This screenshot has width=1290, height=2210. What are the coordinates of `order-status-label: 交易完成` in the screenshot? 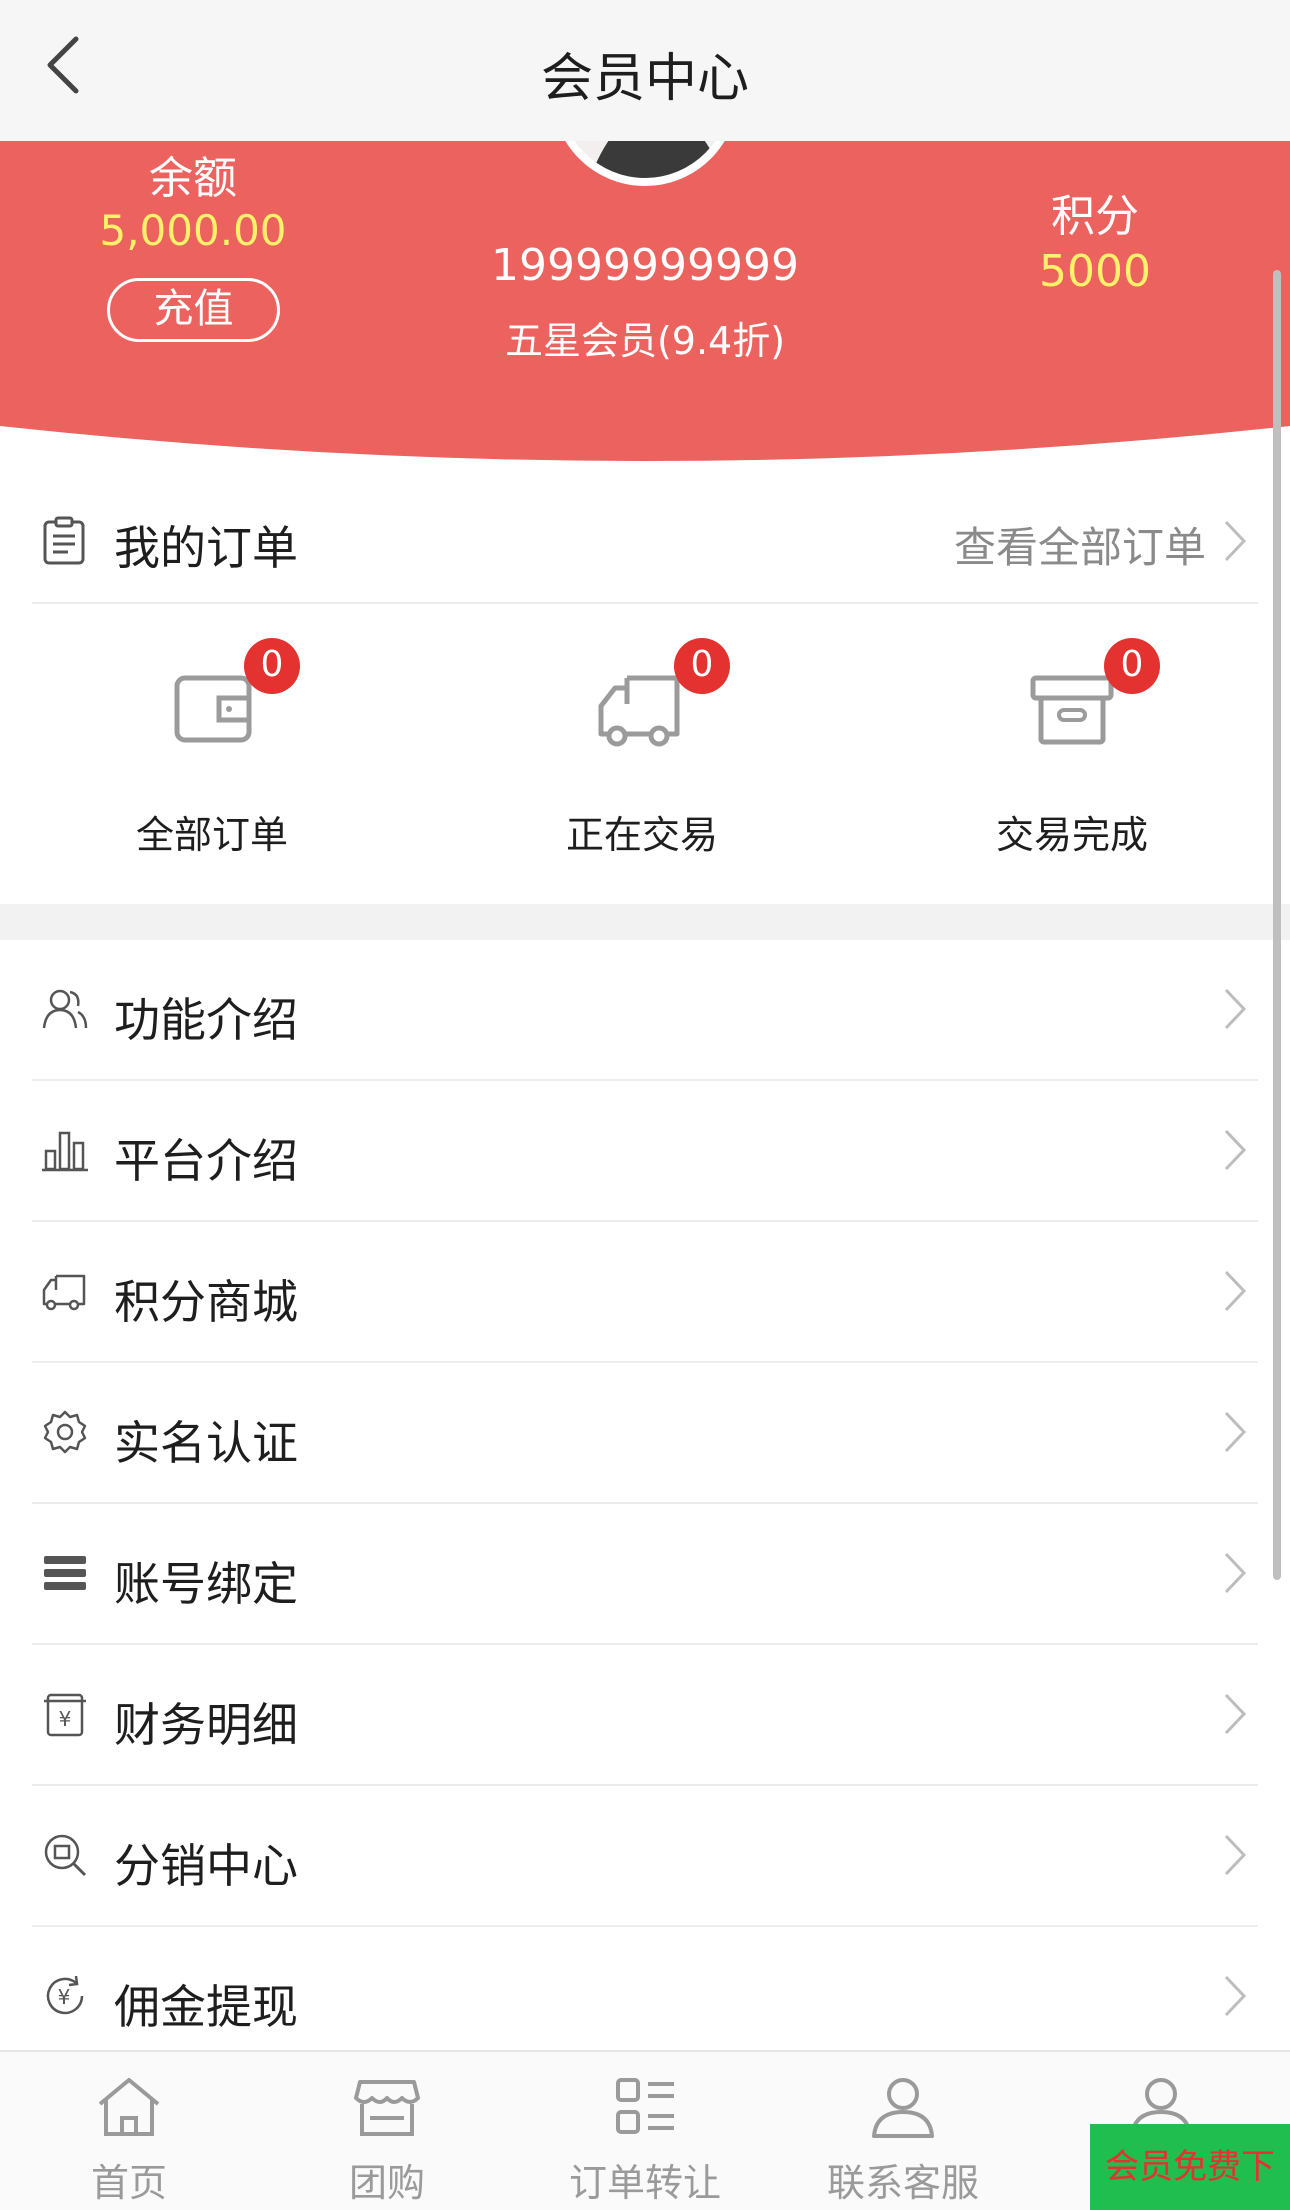 It's located at (1071, 835).